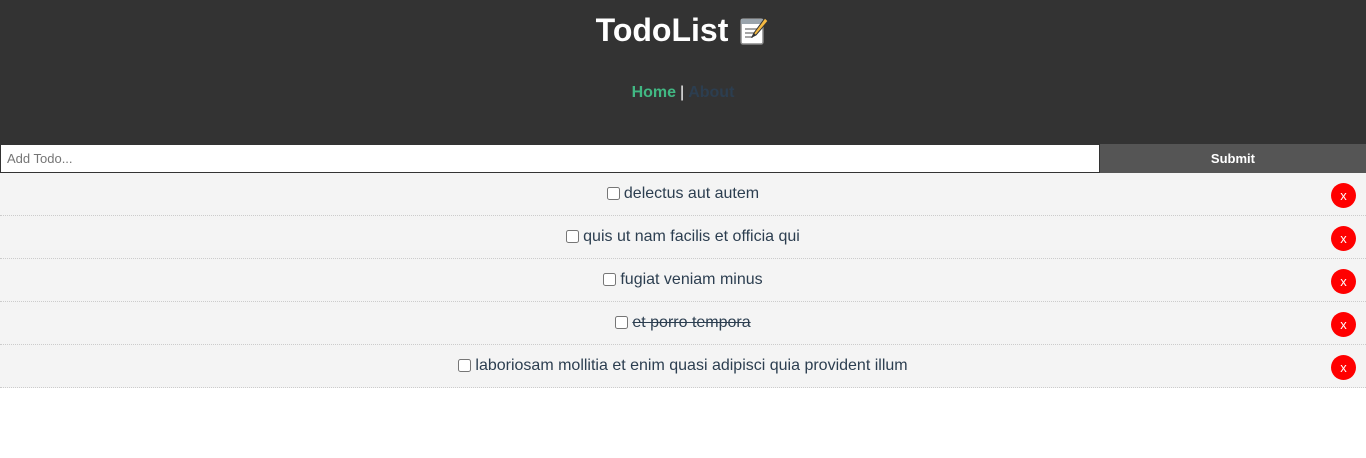  I want to click on todo-title: et porro tempora, so click(691, 322).